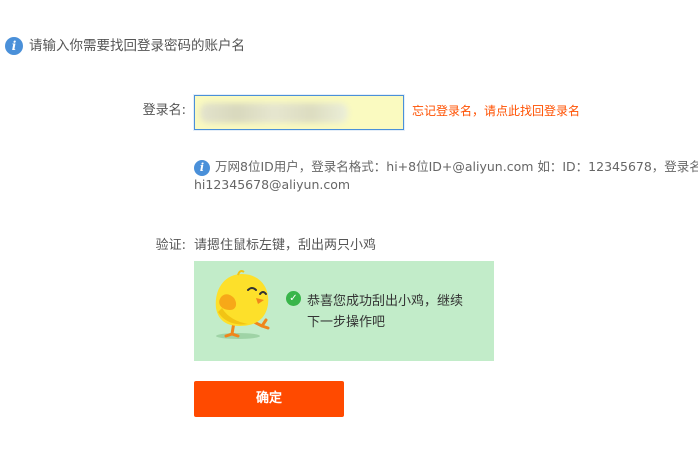 The width and height of the screenshot is (698, 452). I want to click on login-name-label: 登录名:, so click(164, 110).